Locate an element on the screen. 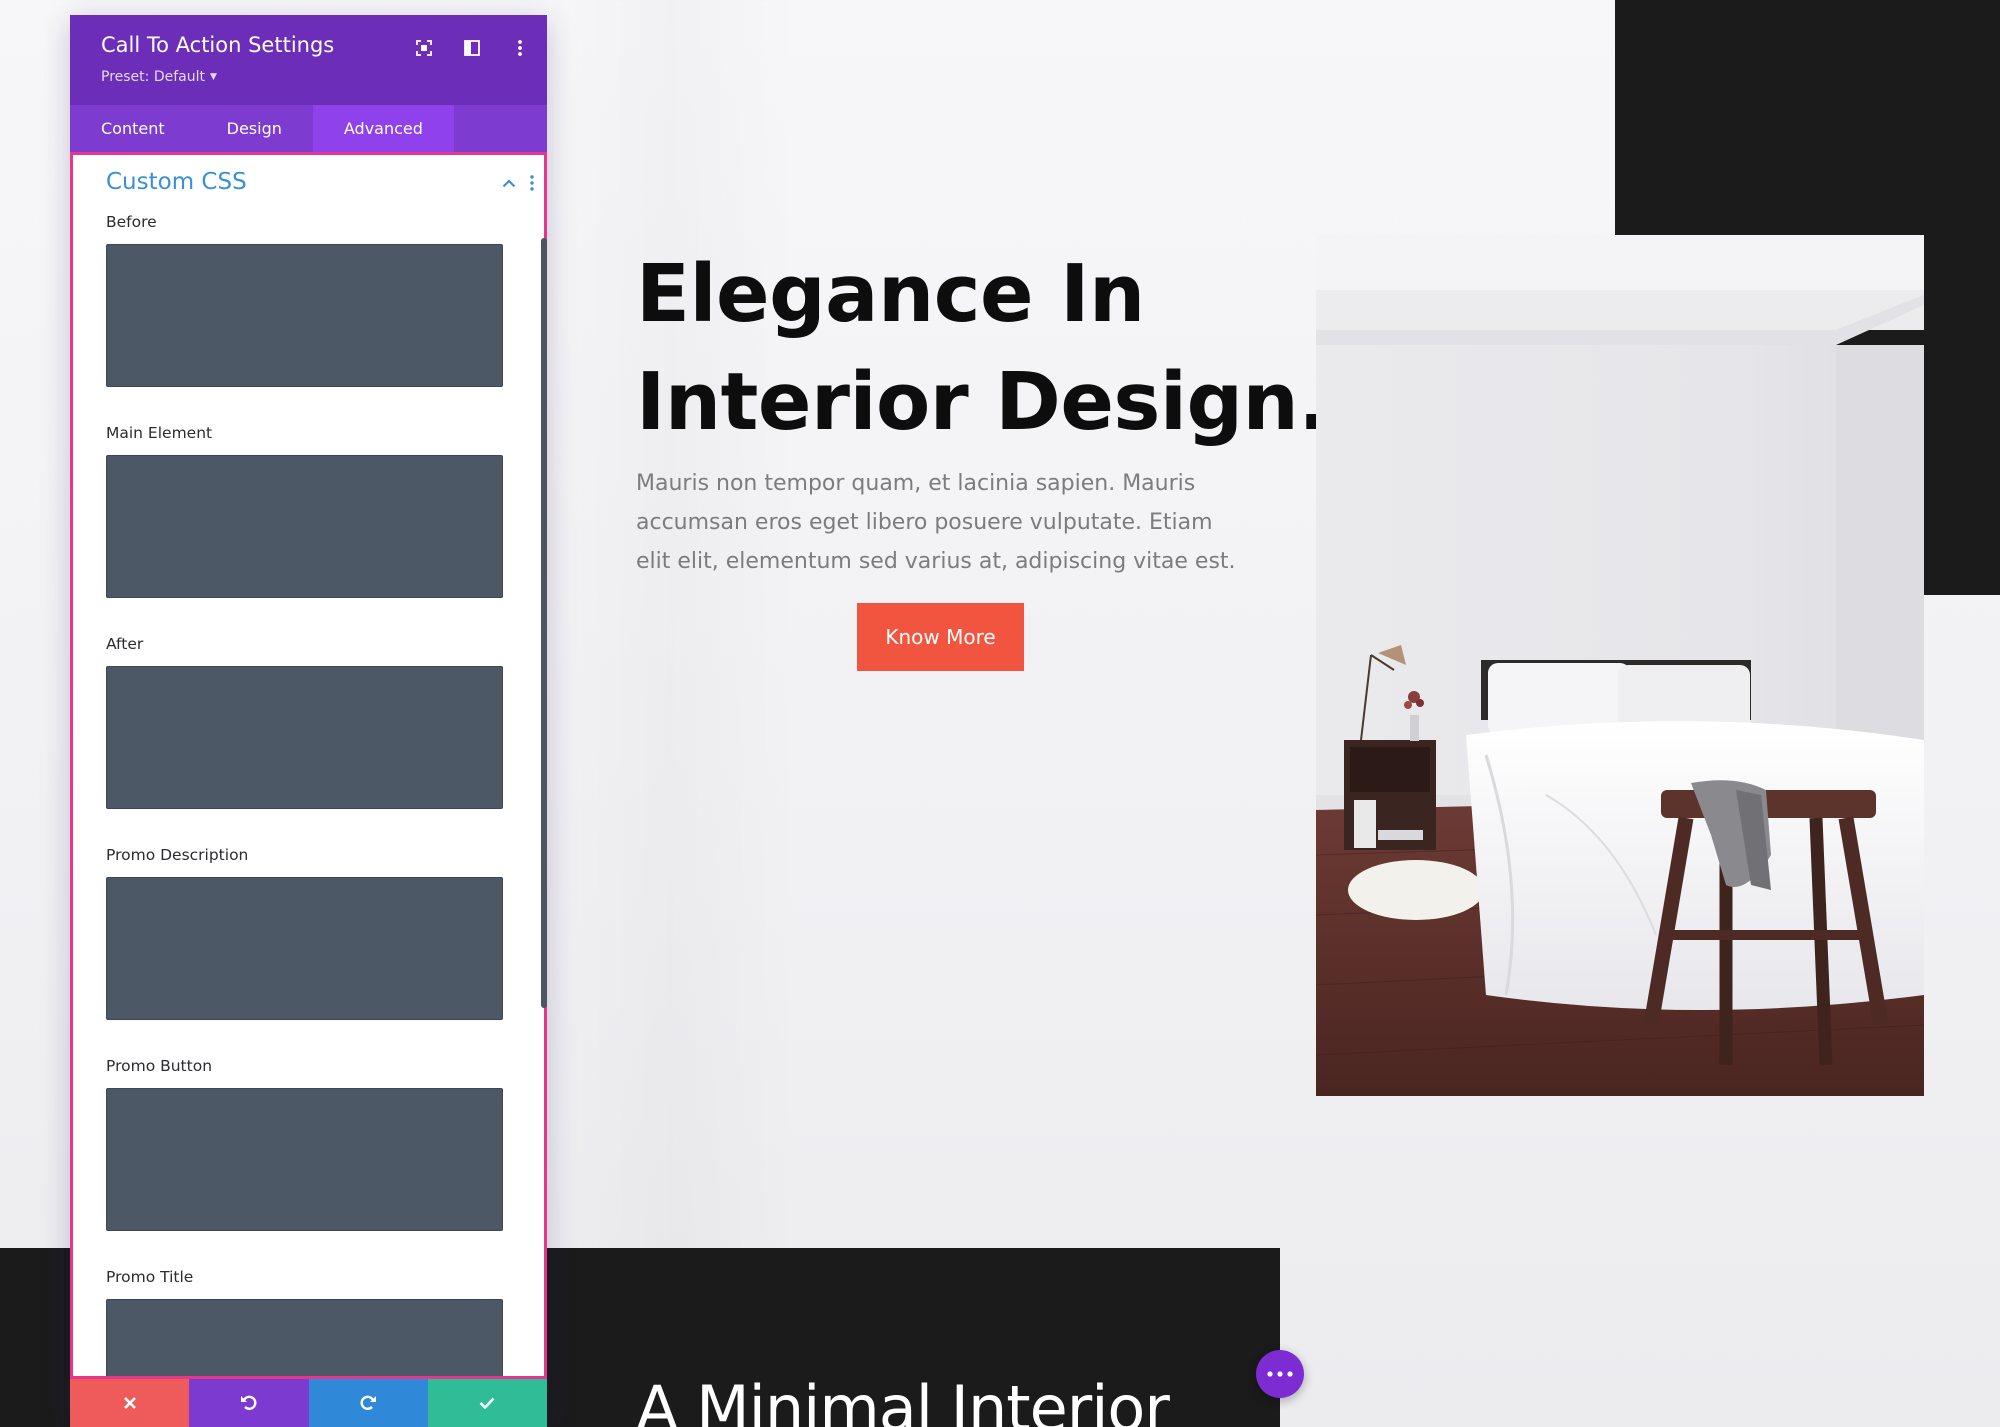  css-input-before is located at coordinates (304, 315).